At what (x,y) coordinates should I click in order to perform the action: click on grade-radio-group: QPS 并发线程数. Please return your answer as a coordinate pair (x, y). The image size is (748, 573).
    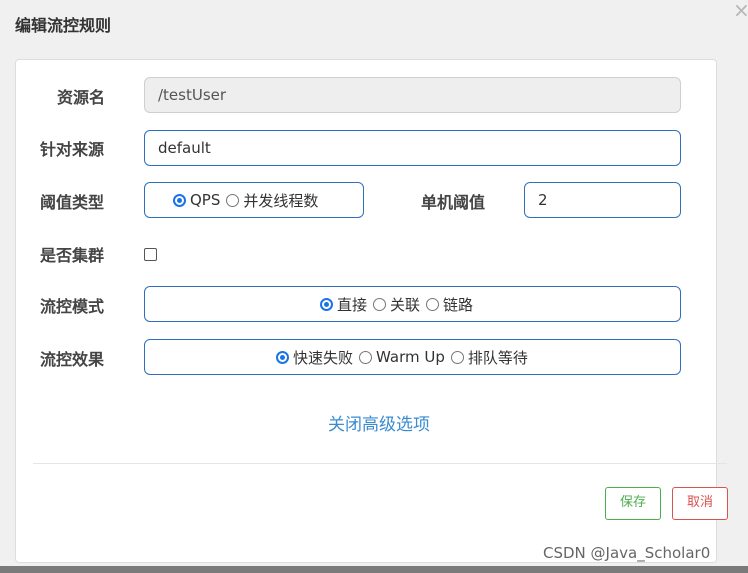
    Looking at the image, I should click on (254, 200).